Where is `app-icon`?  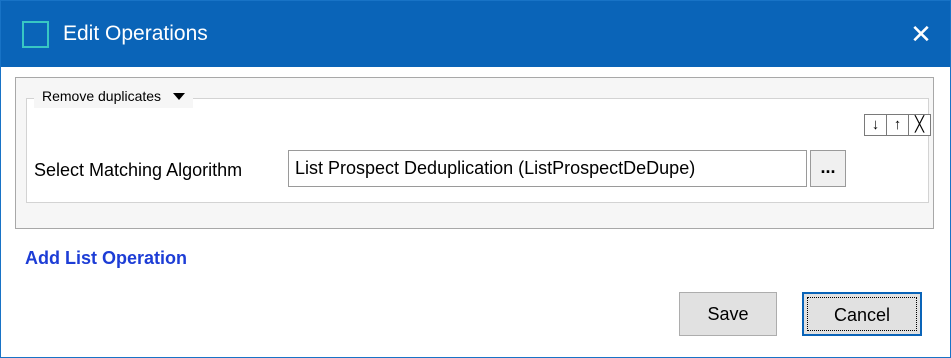 app-icon is located at coordinates (35, 34).